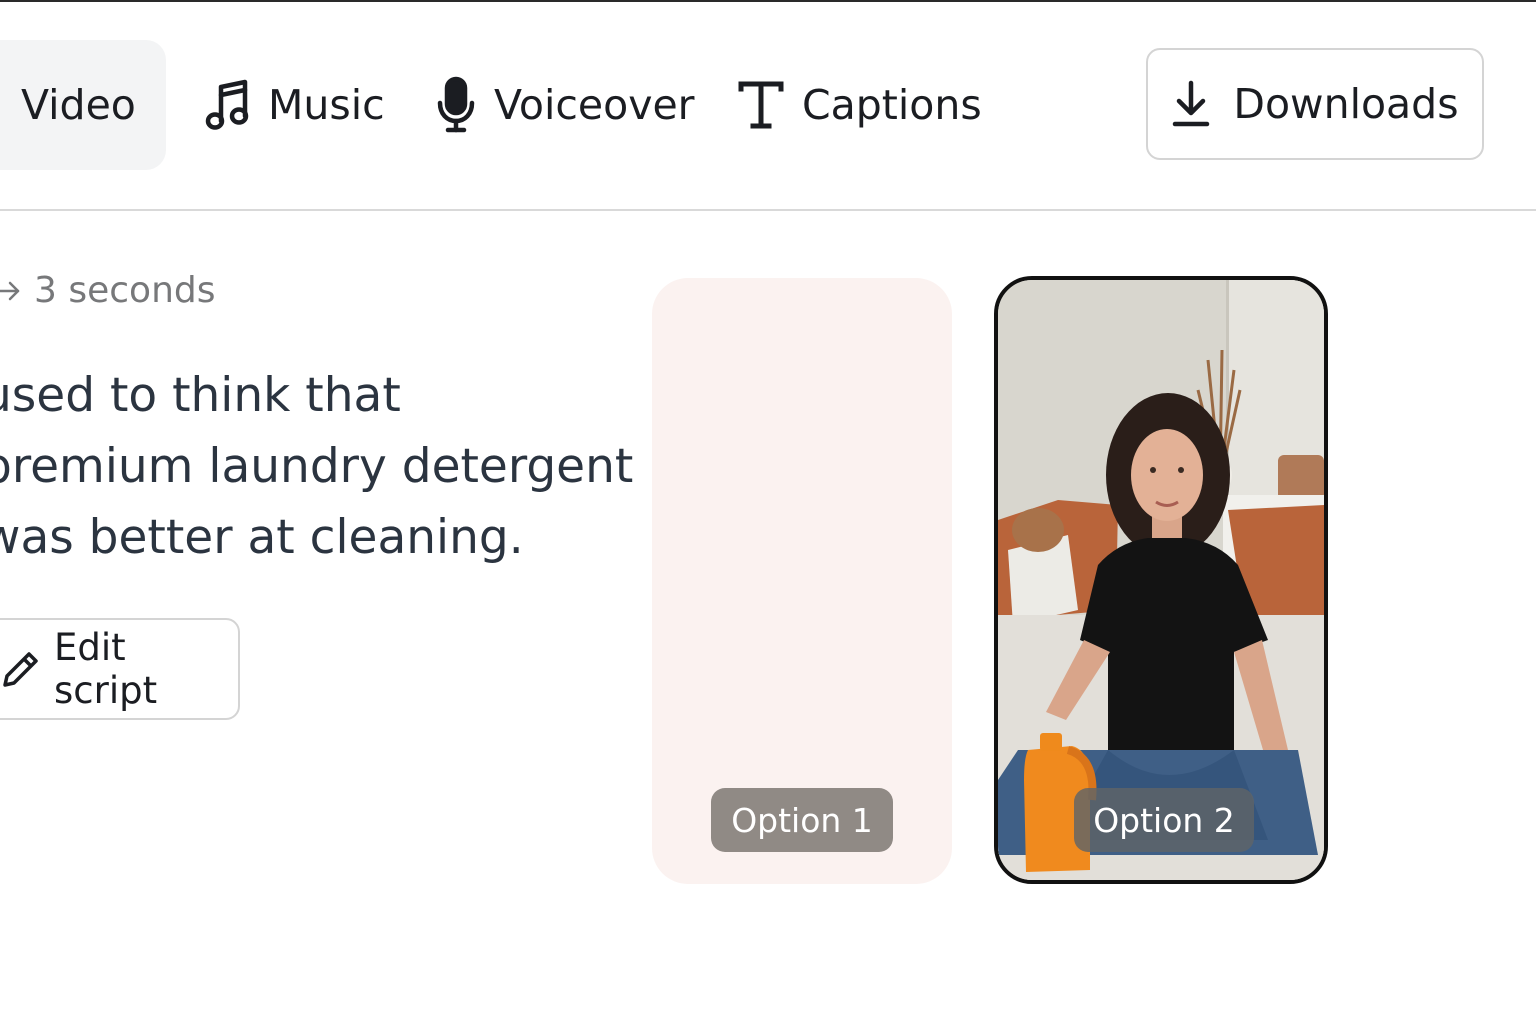 The width and height of the screenshot is (1536, 1024). What do you see at coordinates (326, 105) in the screenshot?
I see `tab-music-label: Music` at bounding box center [326, 105].